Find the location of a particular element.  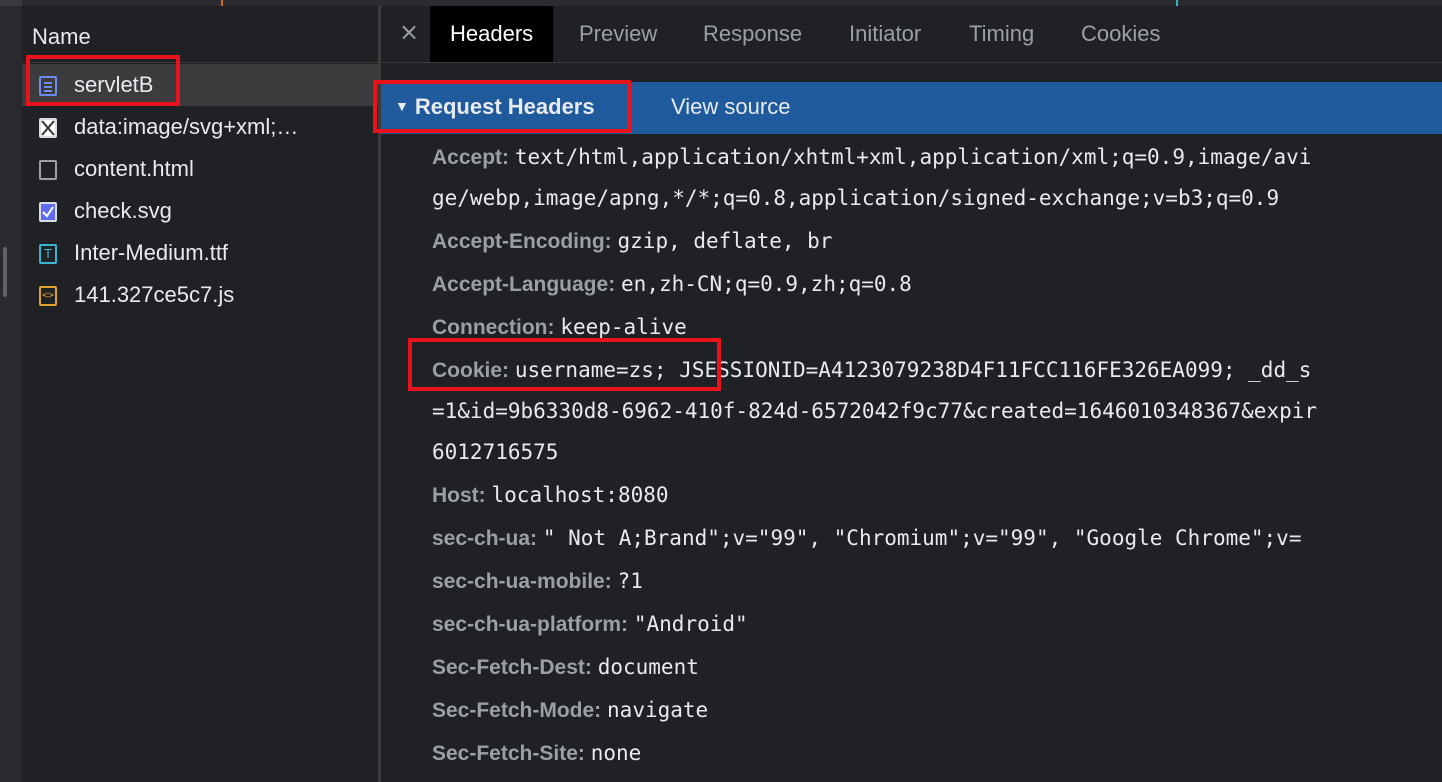

header-row-sec-fetch-site: Sec-Fetch-Site: none is located at coordinates (536, 753).